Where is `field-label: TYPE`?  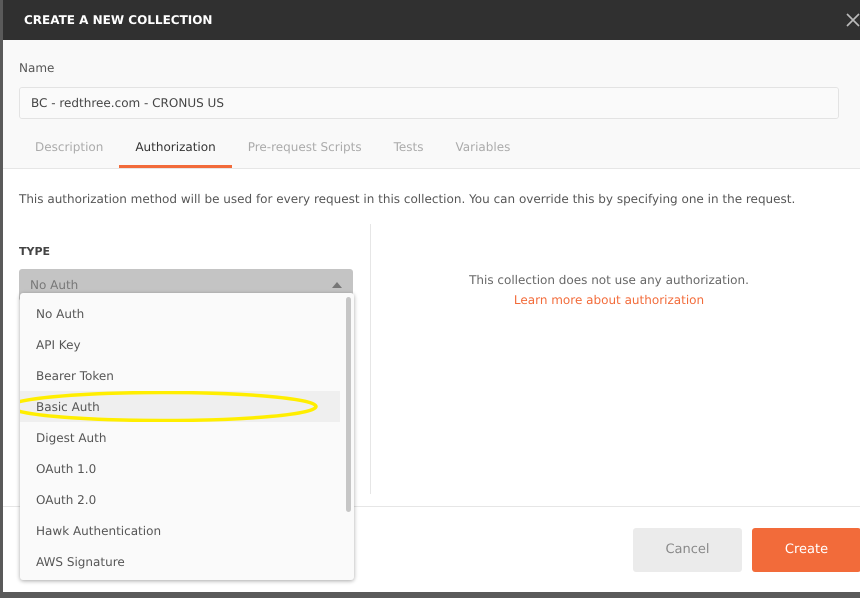
field-label: TYPE is located at coordinates (35, 252).